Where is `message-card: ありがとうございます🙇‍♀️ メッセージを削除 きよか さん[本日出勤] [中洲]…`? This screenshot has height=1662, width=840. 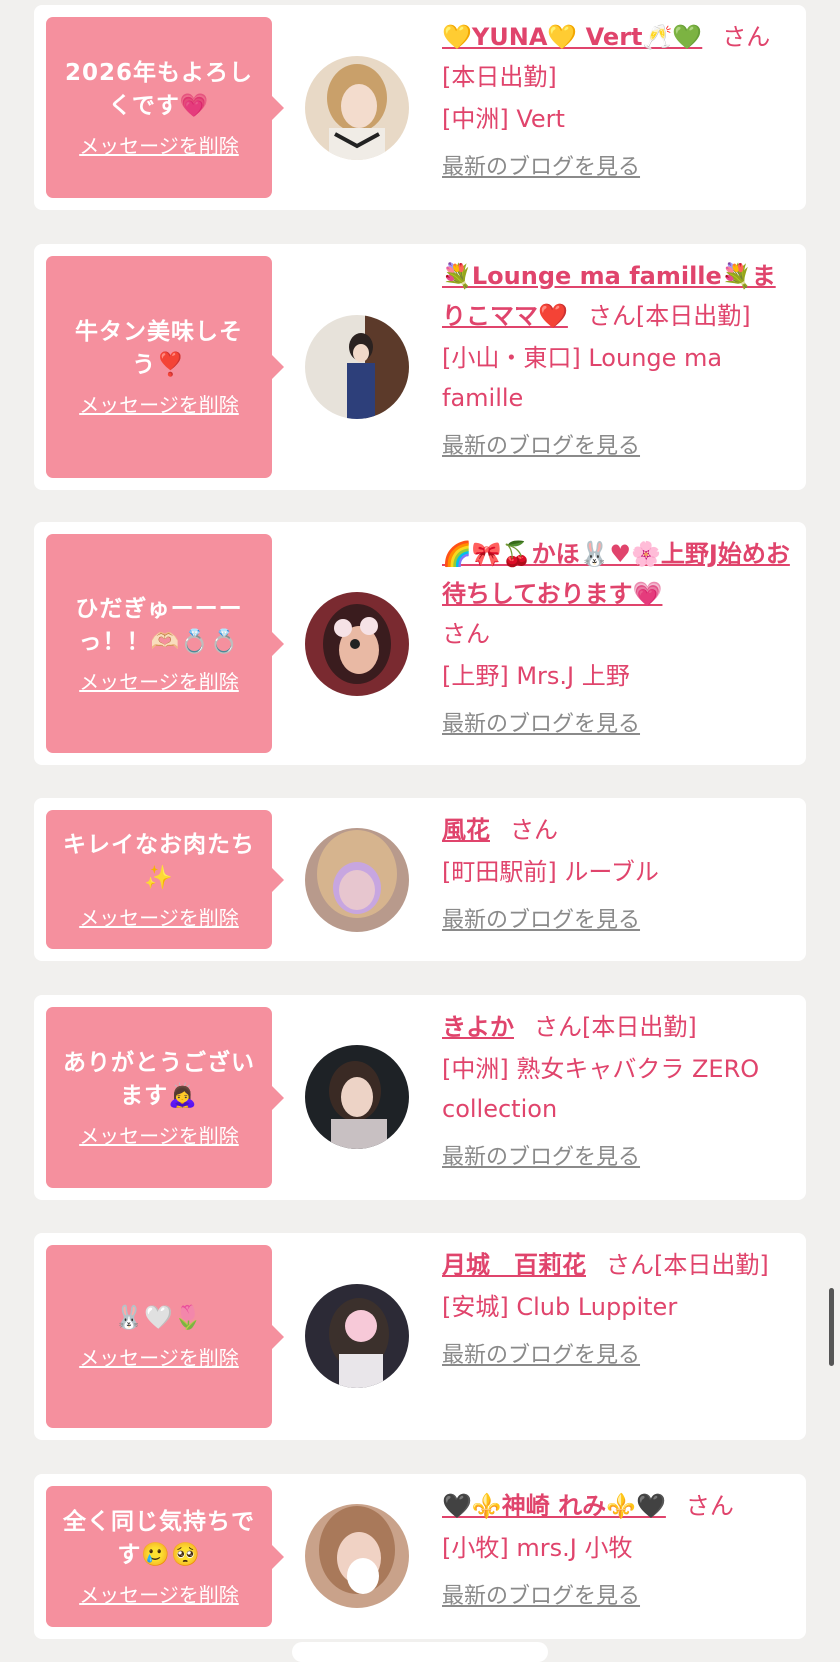
message-card: ありがとうございます🙇‍♀️ メッセージを削除 きよか さん[本日出勤] [中洲]… is located at coordinates (420, 1097).